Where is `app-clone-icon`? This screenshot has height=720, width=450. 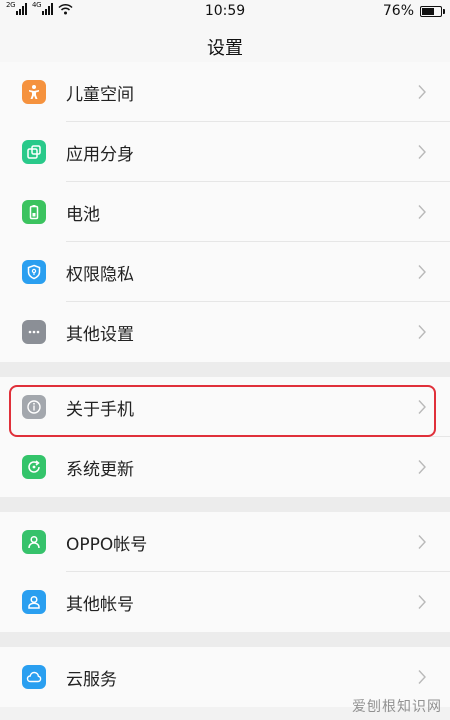
app-clone-icon is located at coordinates (34, 152).